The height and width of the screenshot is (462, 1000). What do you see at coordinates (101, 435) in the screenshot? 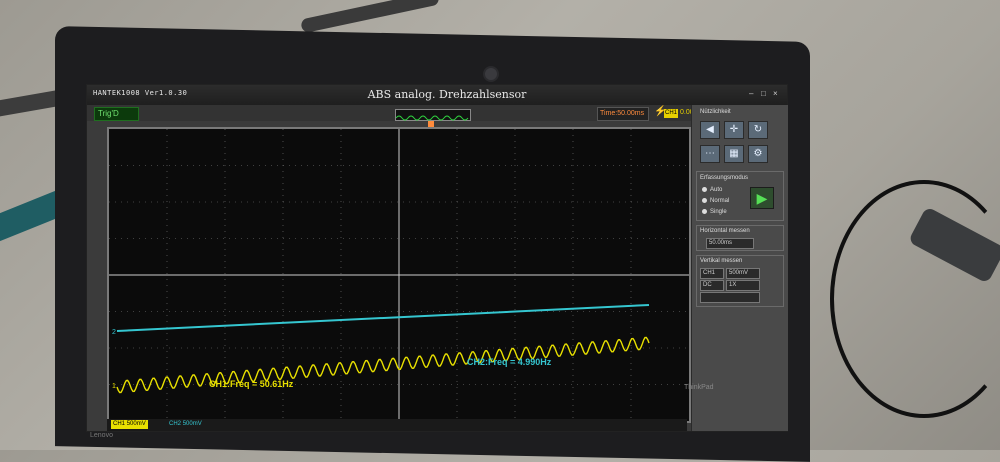
I see `lenovo-logo: Lenovo` at bounding box center [101, 435].